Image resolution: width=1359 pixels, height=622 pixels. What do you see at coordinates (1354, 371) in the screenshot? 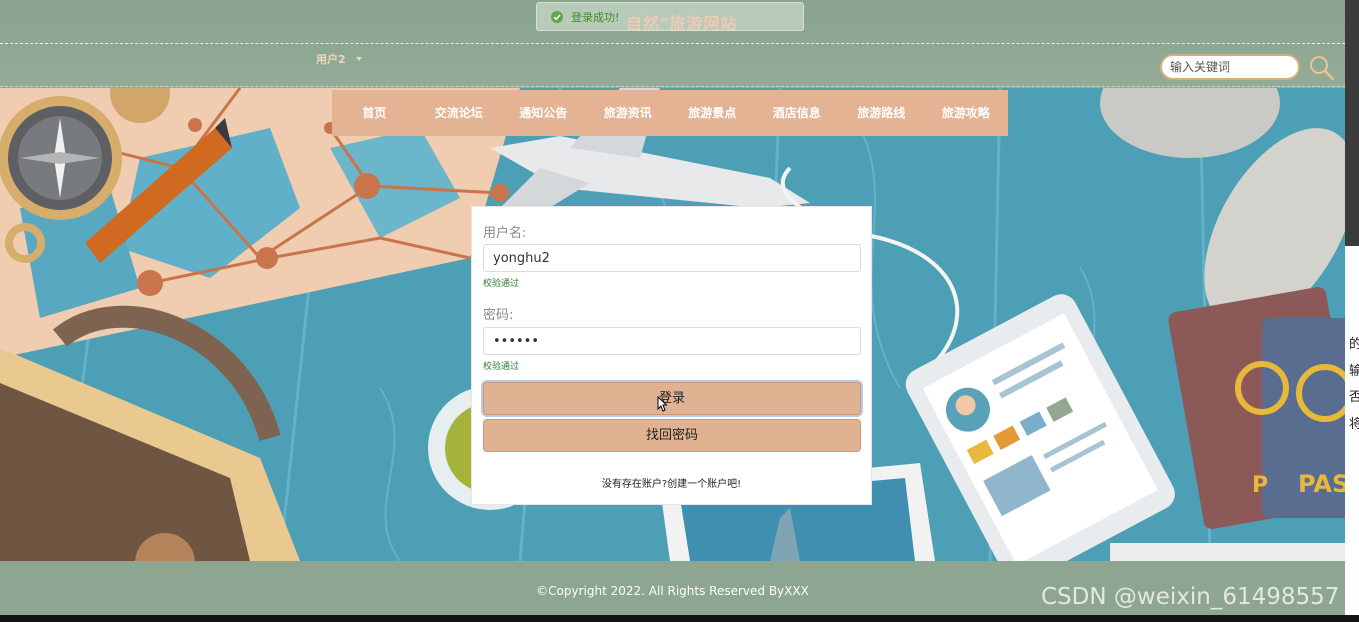
I see `side-text-2: 输` at bounding box center [1354, 371].